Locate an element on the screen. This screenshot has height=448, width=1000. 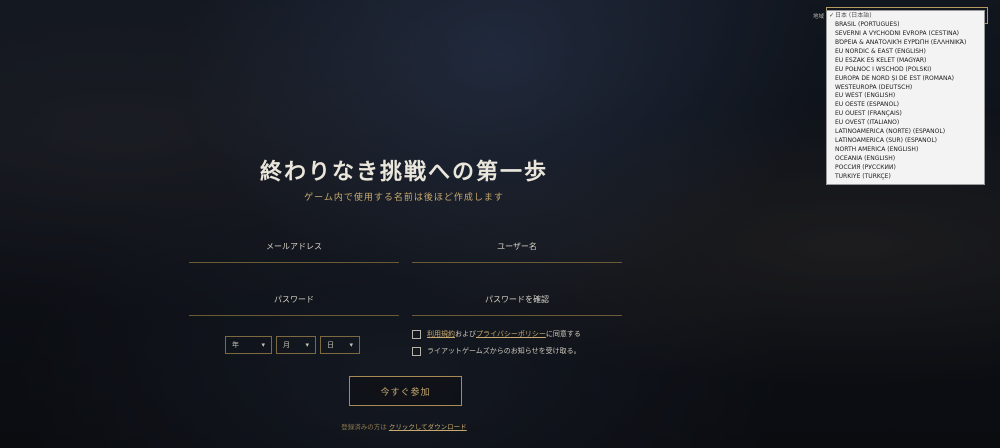
join-now-button: 今すぐ参加 is located at coordinates (405, 391).